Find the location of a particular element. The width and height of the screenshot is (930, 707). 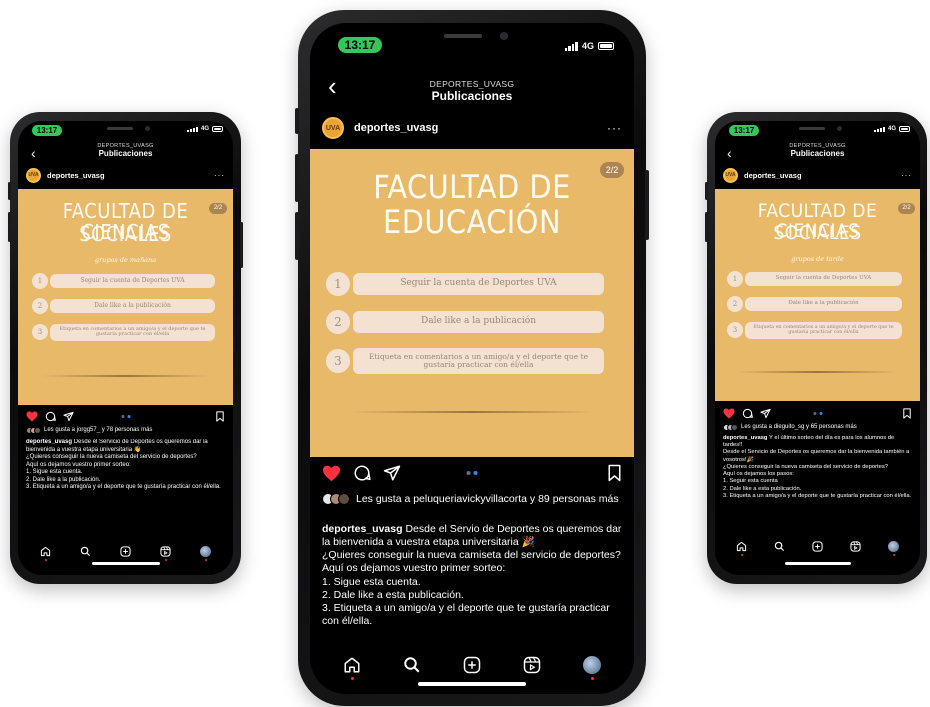

header-username: DEPORTES_UVASG is located at coordinates (472, 84).